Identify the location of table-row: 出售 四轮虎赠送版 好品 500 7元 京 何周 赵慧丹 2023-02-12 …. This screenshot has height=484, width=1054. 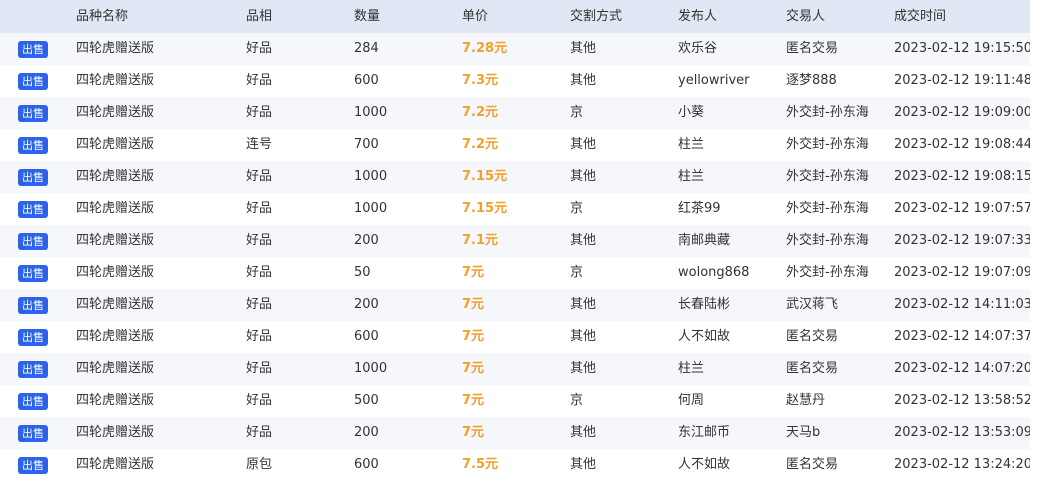
(515, 401).